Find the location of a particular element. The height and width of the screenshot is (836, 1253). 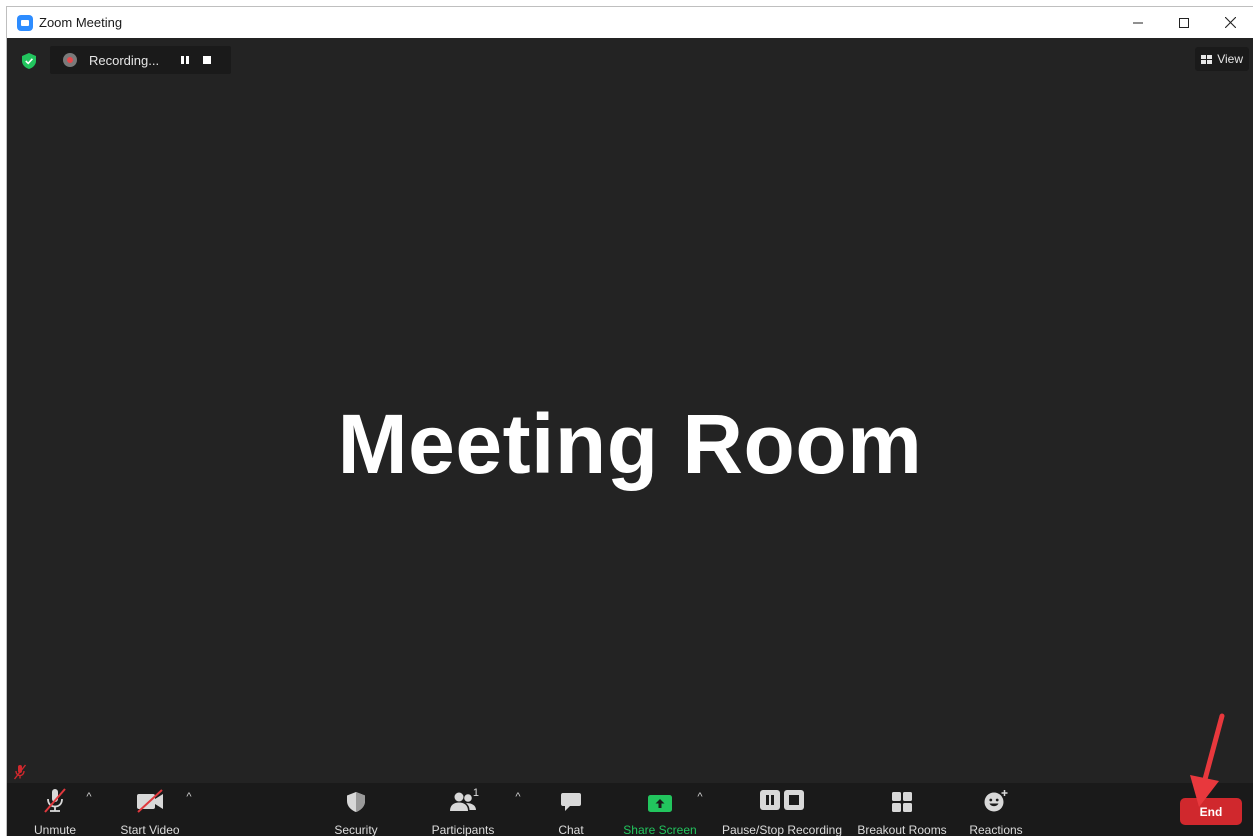

close-icon is located at coordinates (1230, 22).